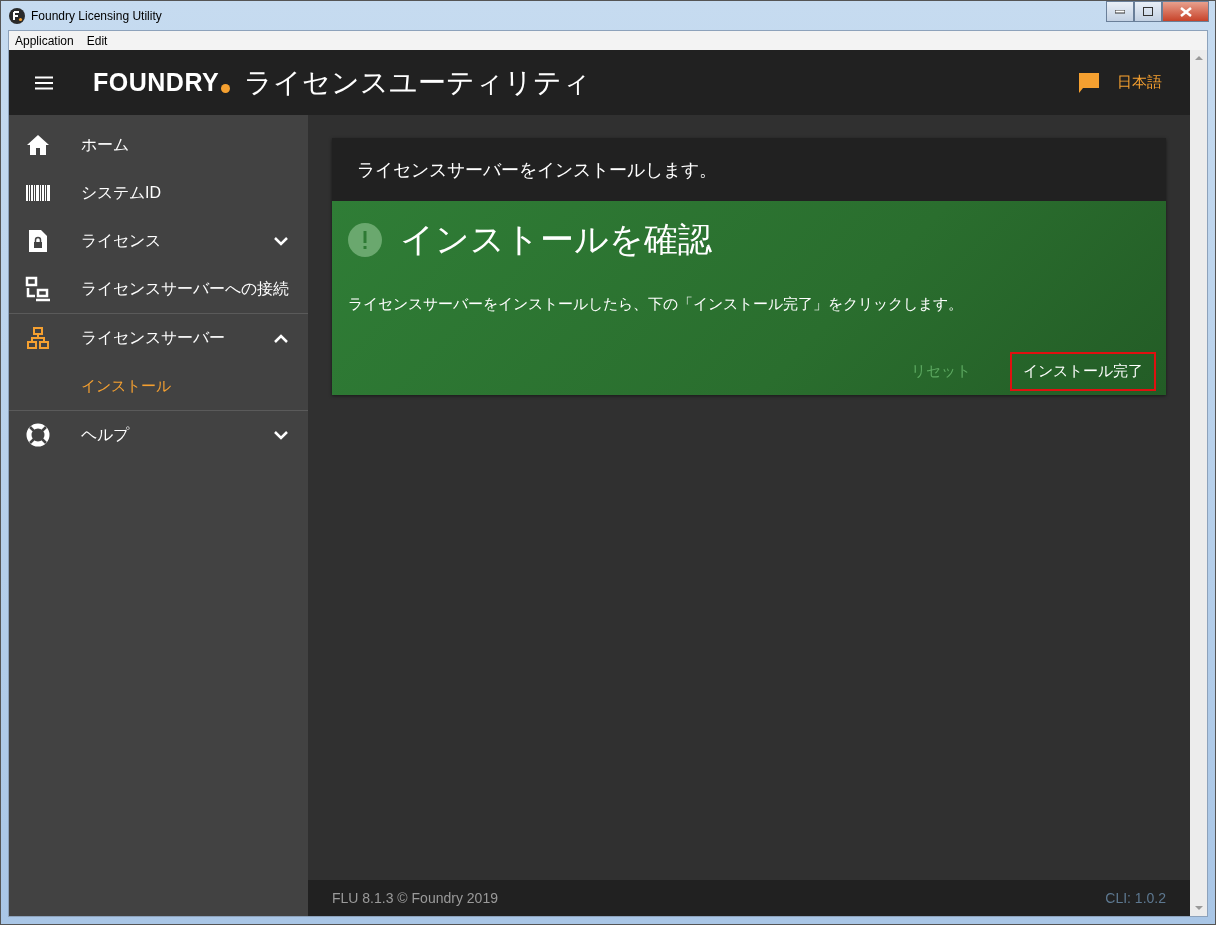 Image resolution: width=1216 pixels, height=925 pixels. Describe the element at coordinates (1135, 898) in the screenshot. I see `cli-version-text: CLI: 1.0.2` at that location.